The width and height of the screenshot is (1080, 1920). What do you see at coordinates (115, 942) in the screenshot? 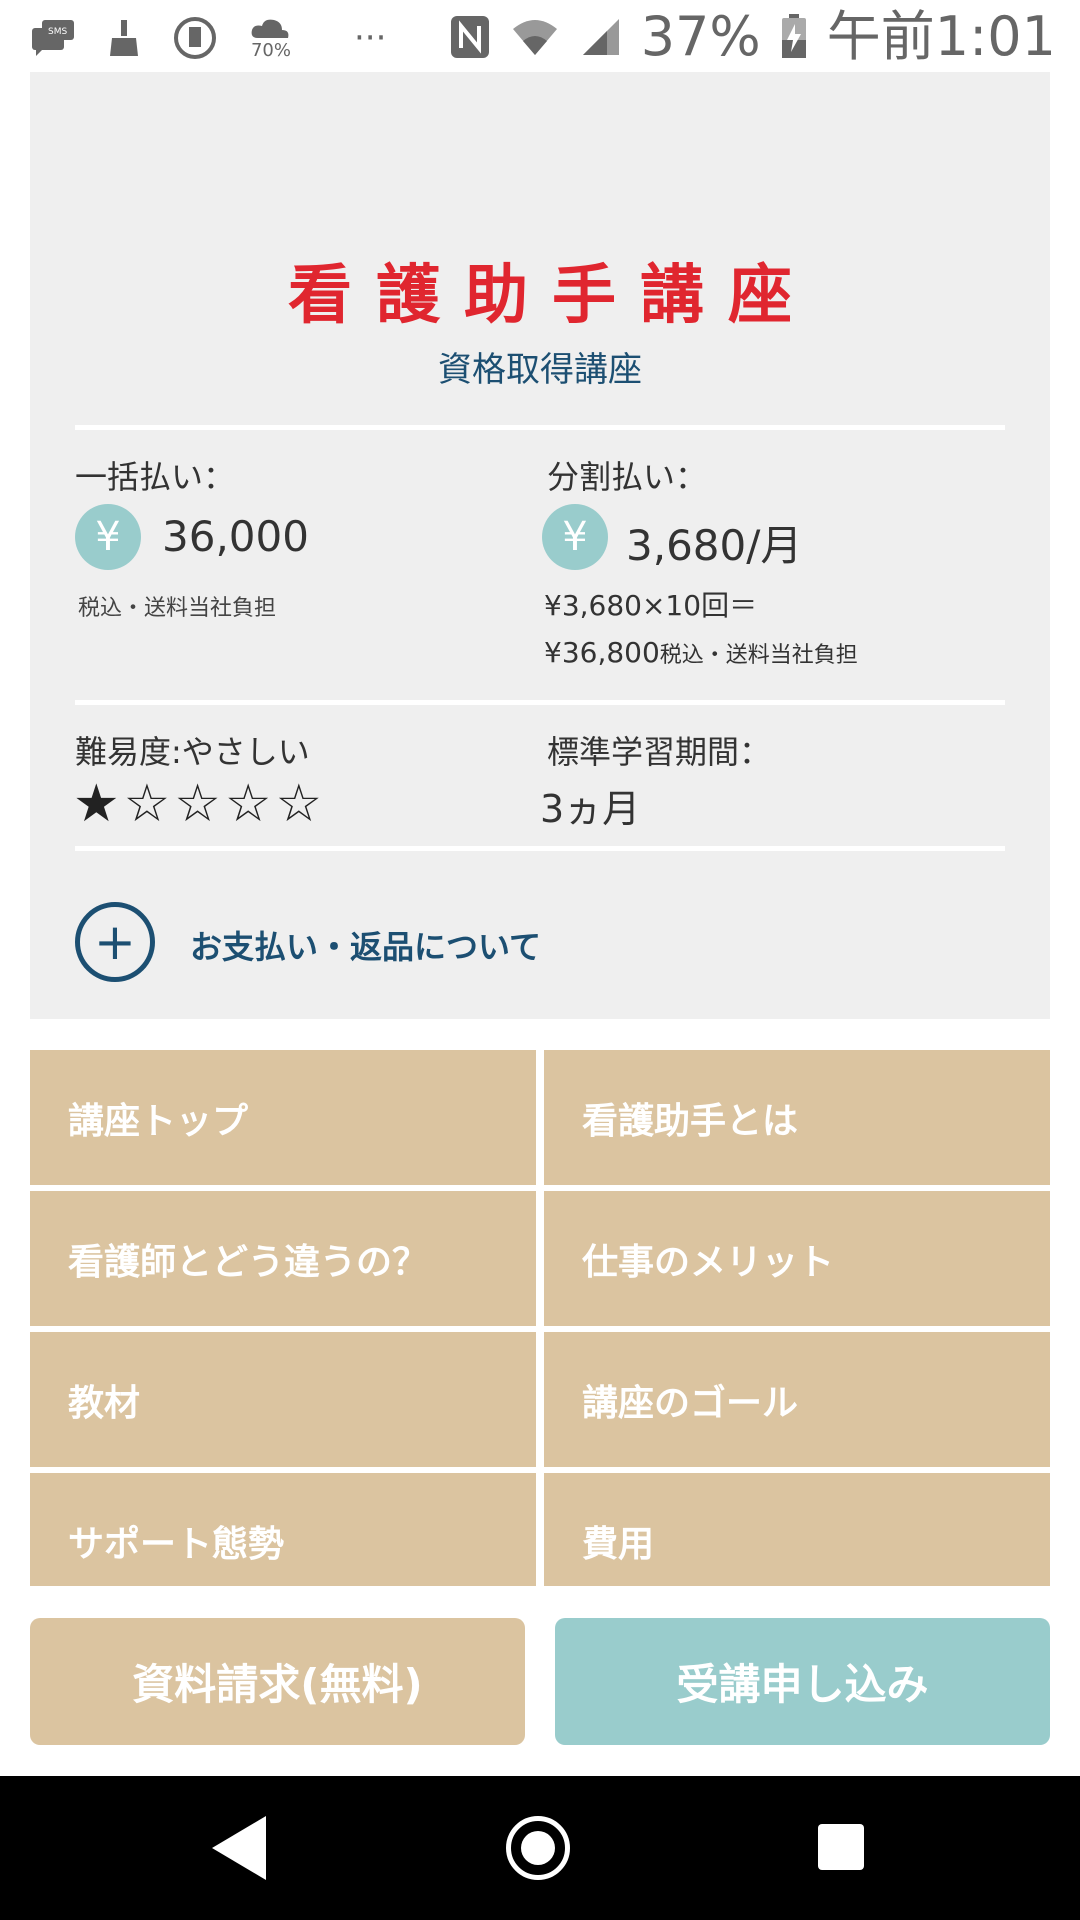
I see `expand-plus-icon: +` at bounding box center [115, 942].